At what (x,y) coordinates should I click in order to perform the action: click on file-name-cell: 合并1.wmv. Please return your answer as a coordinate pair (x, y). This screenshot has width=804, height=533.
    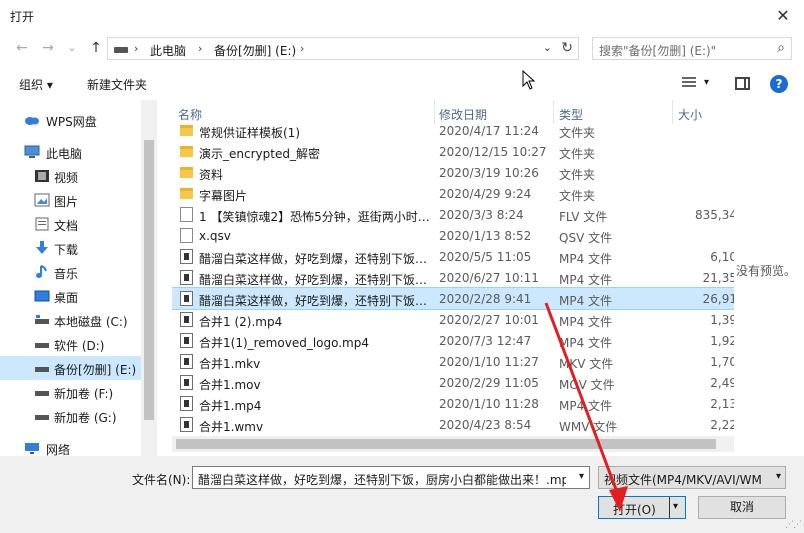
    Looking at the image, I should click on (231, 427).